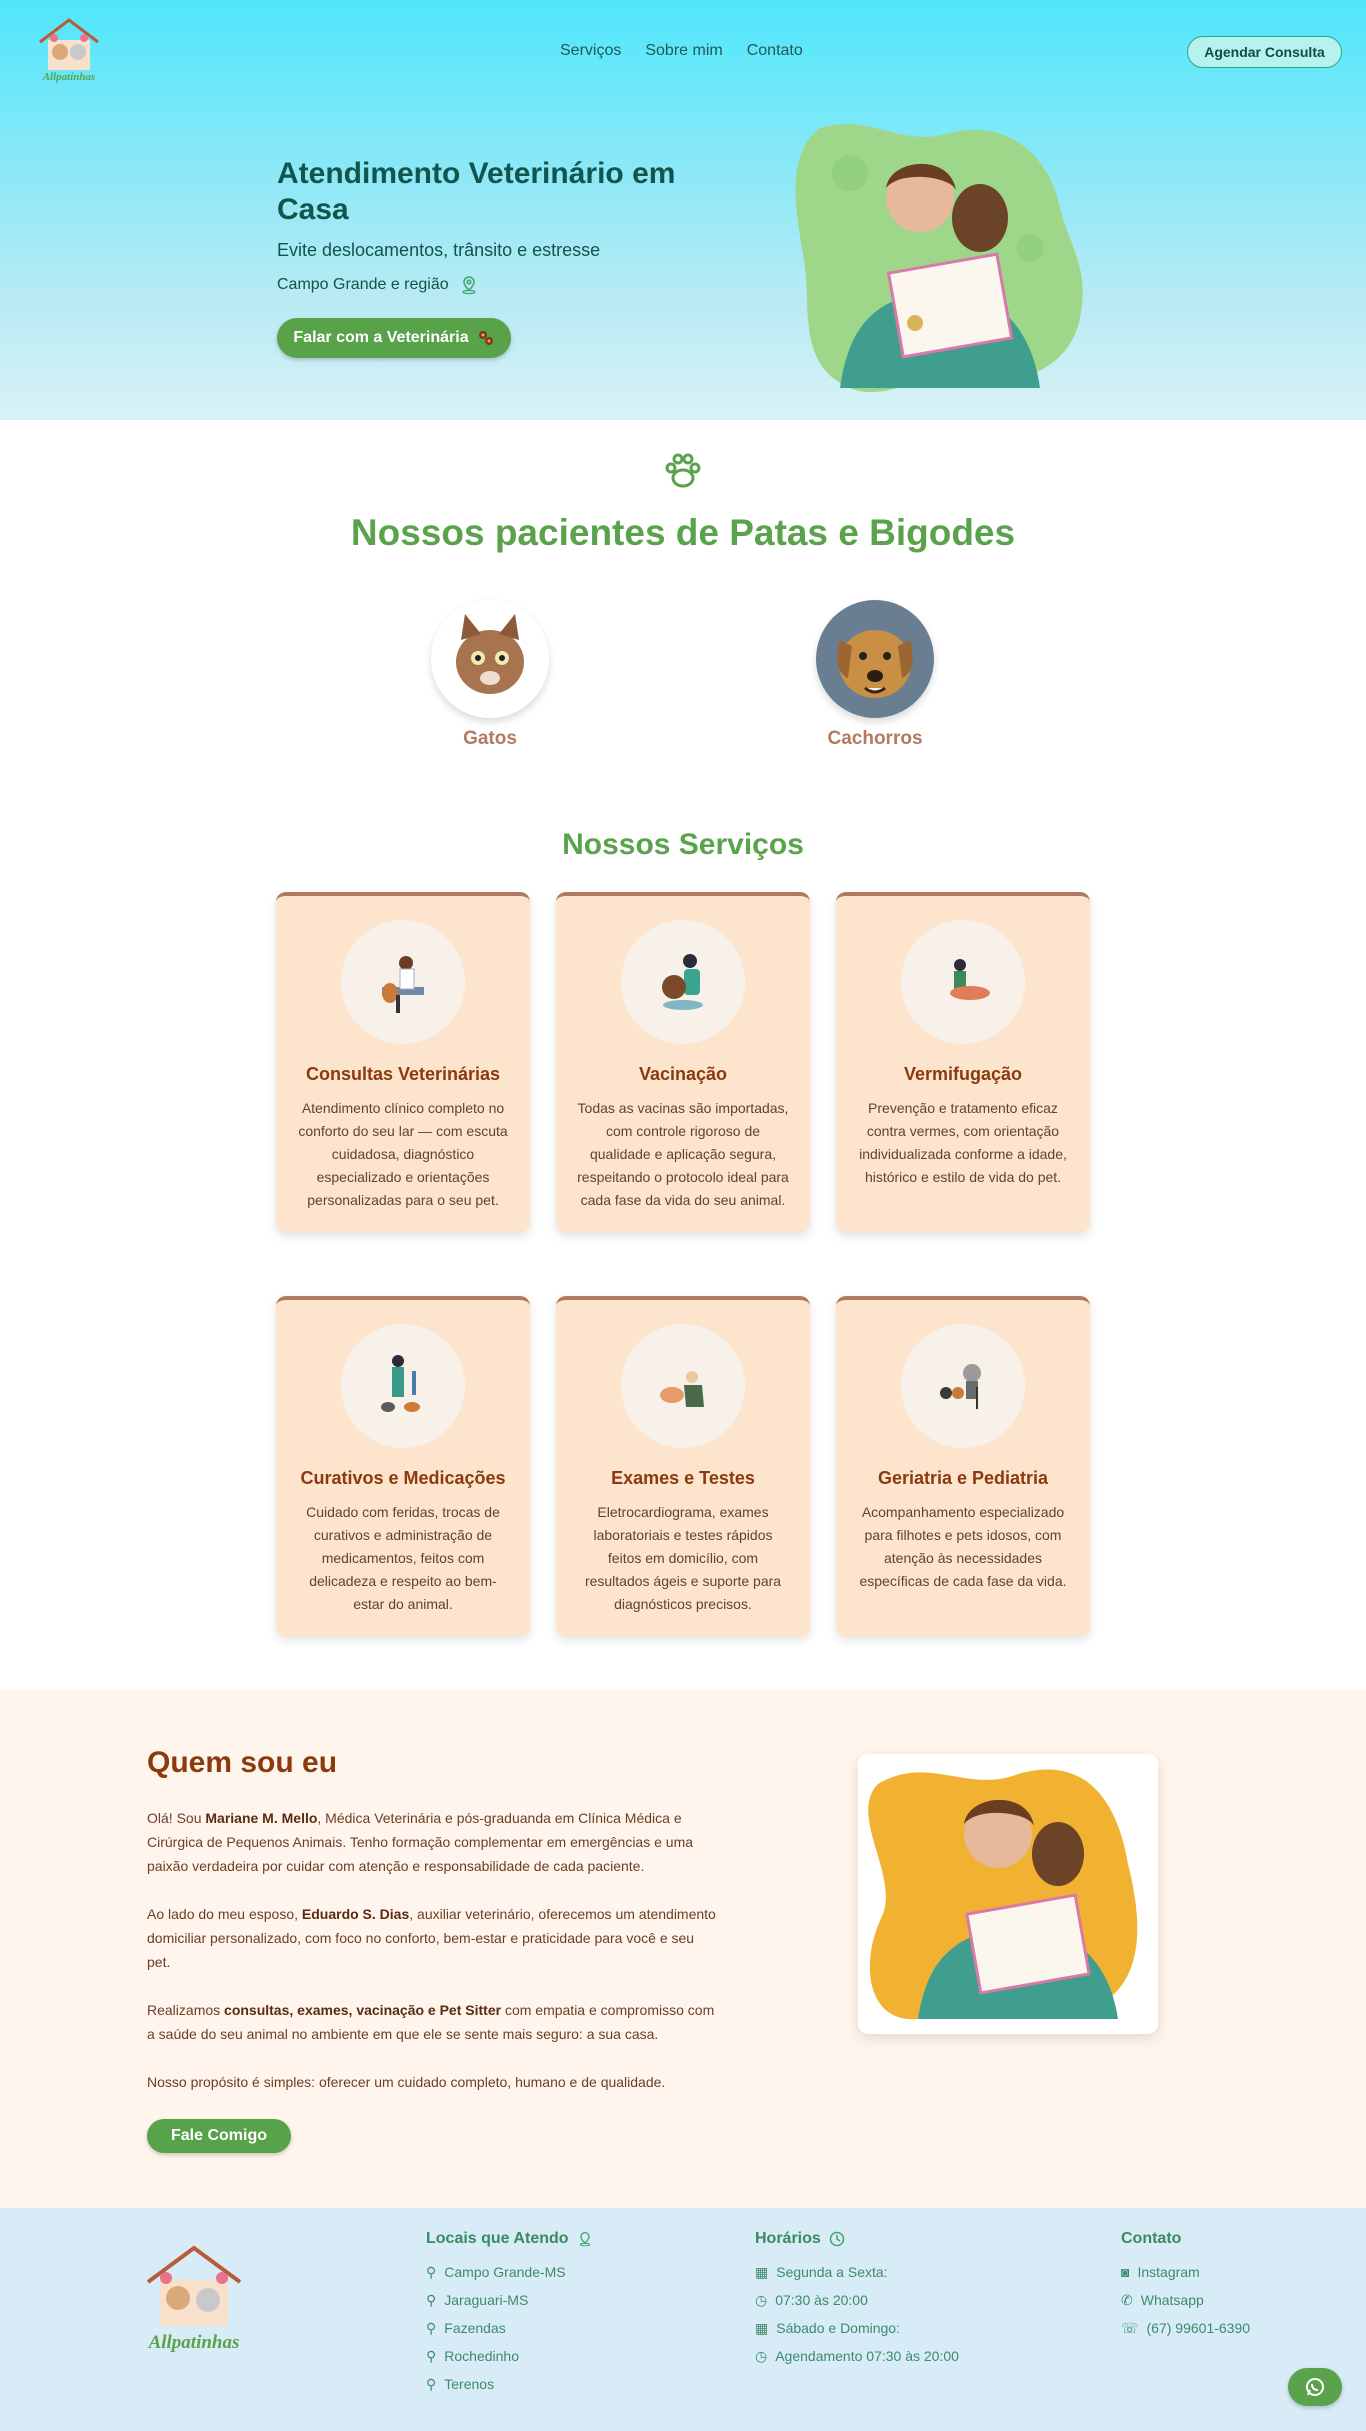 The width and height of the screenshot is (1366, 2431). I want to click on contact-phone: ☏ (67) 99601-6390, so click(1185, 2328).